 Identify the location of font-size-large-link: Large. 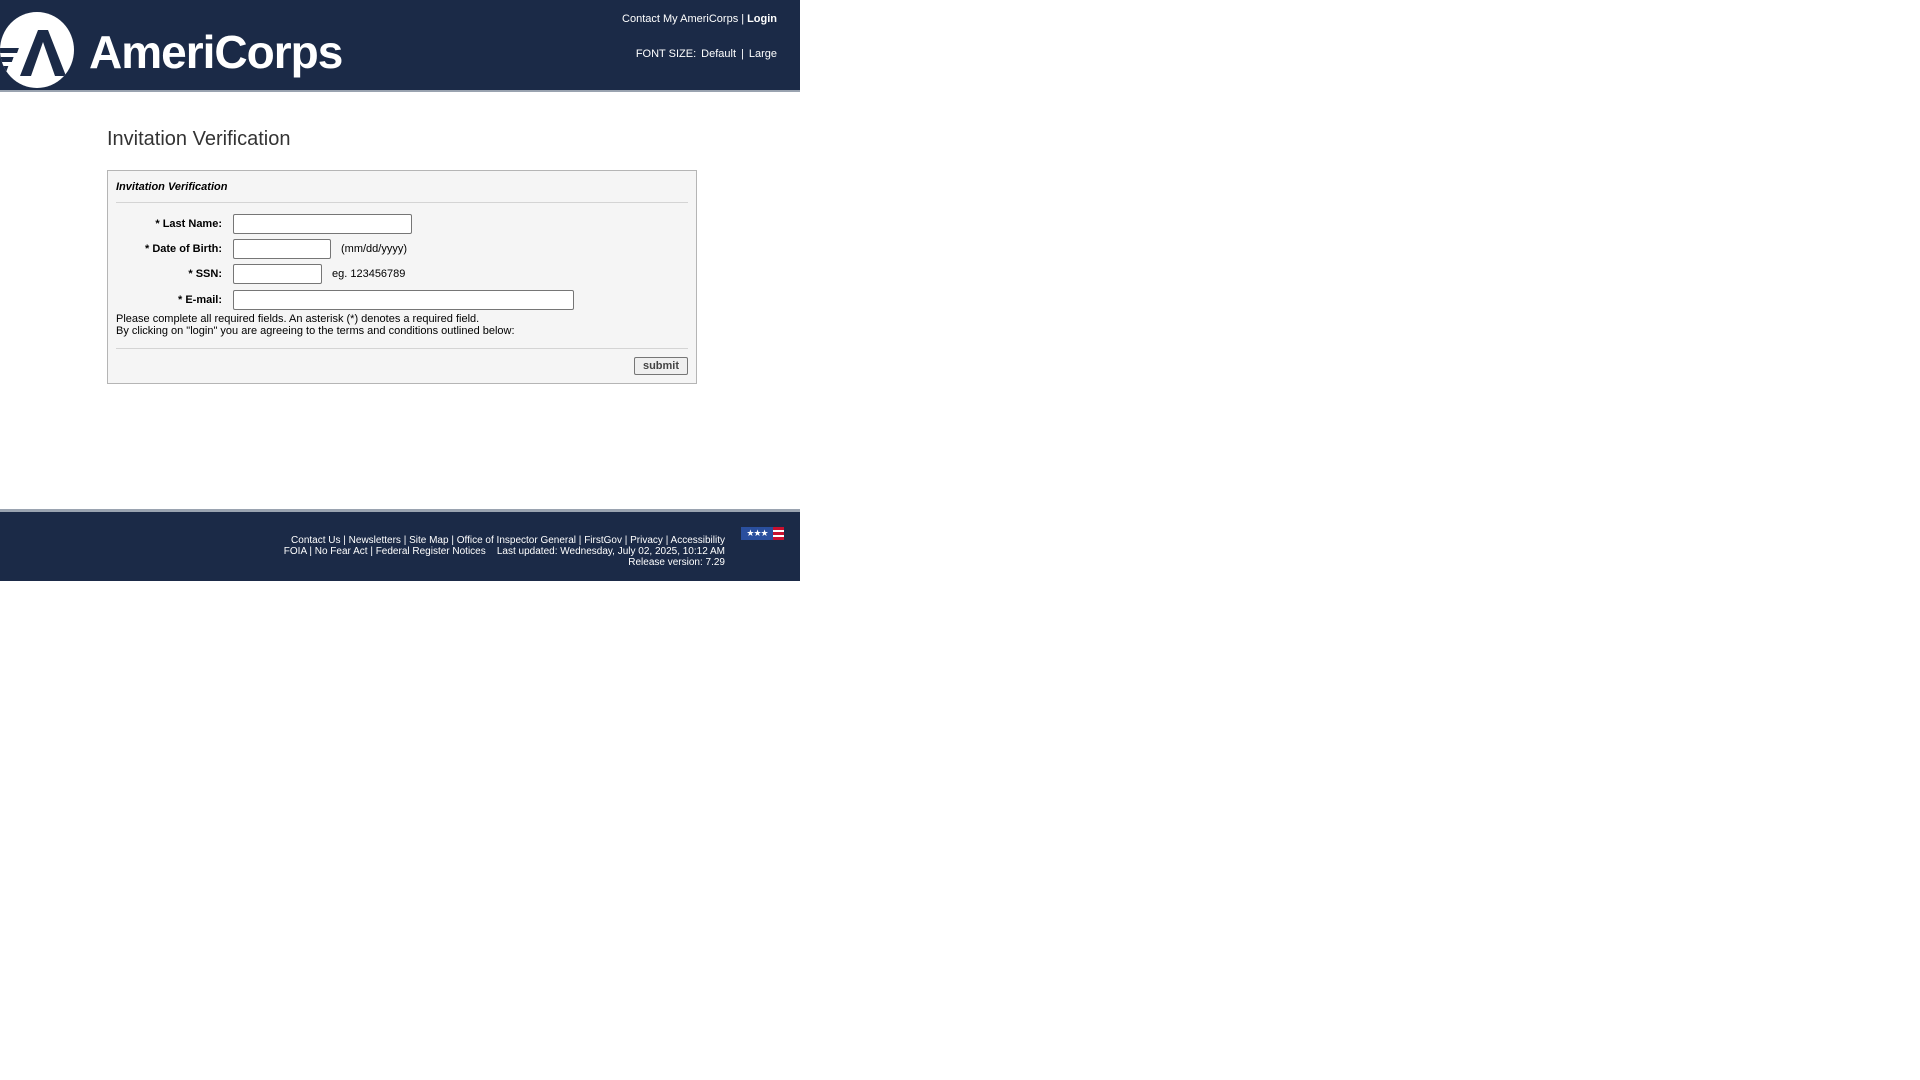
(763, 54).